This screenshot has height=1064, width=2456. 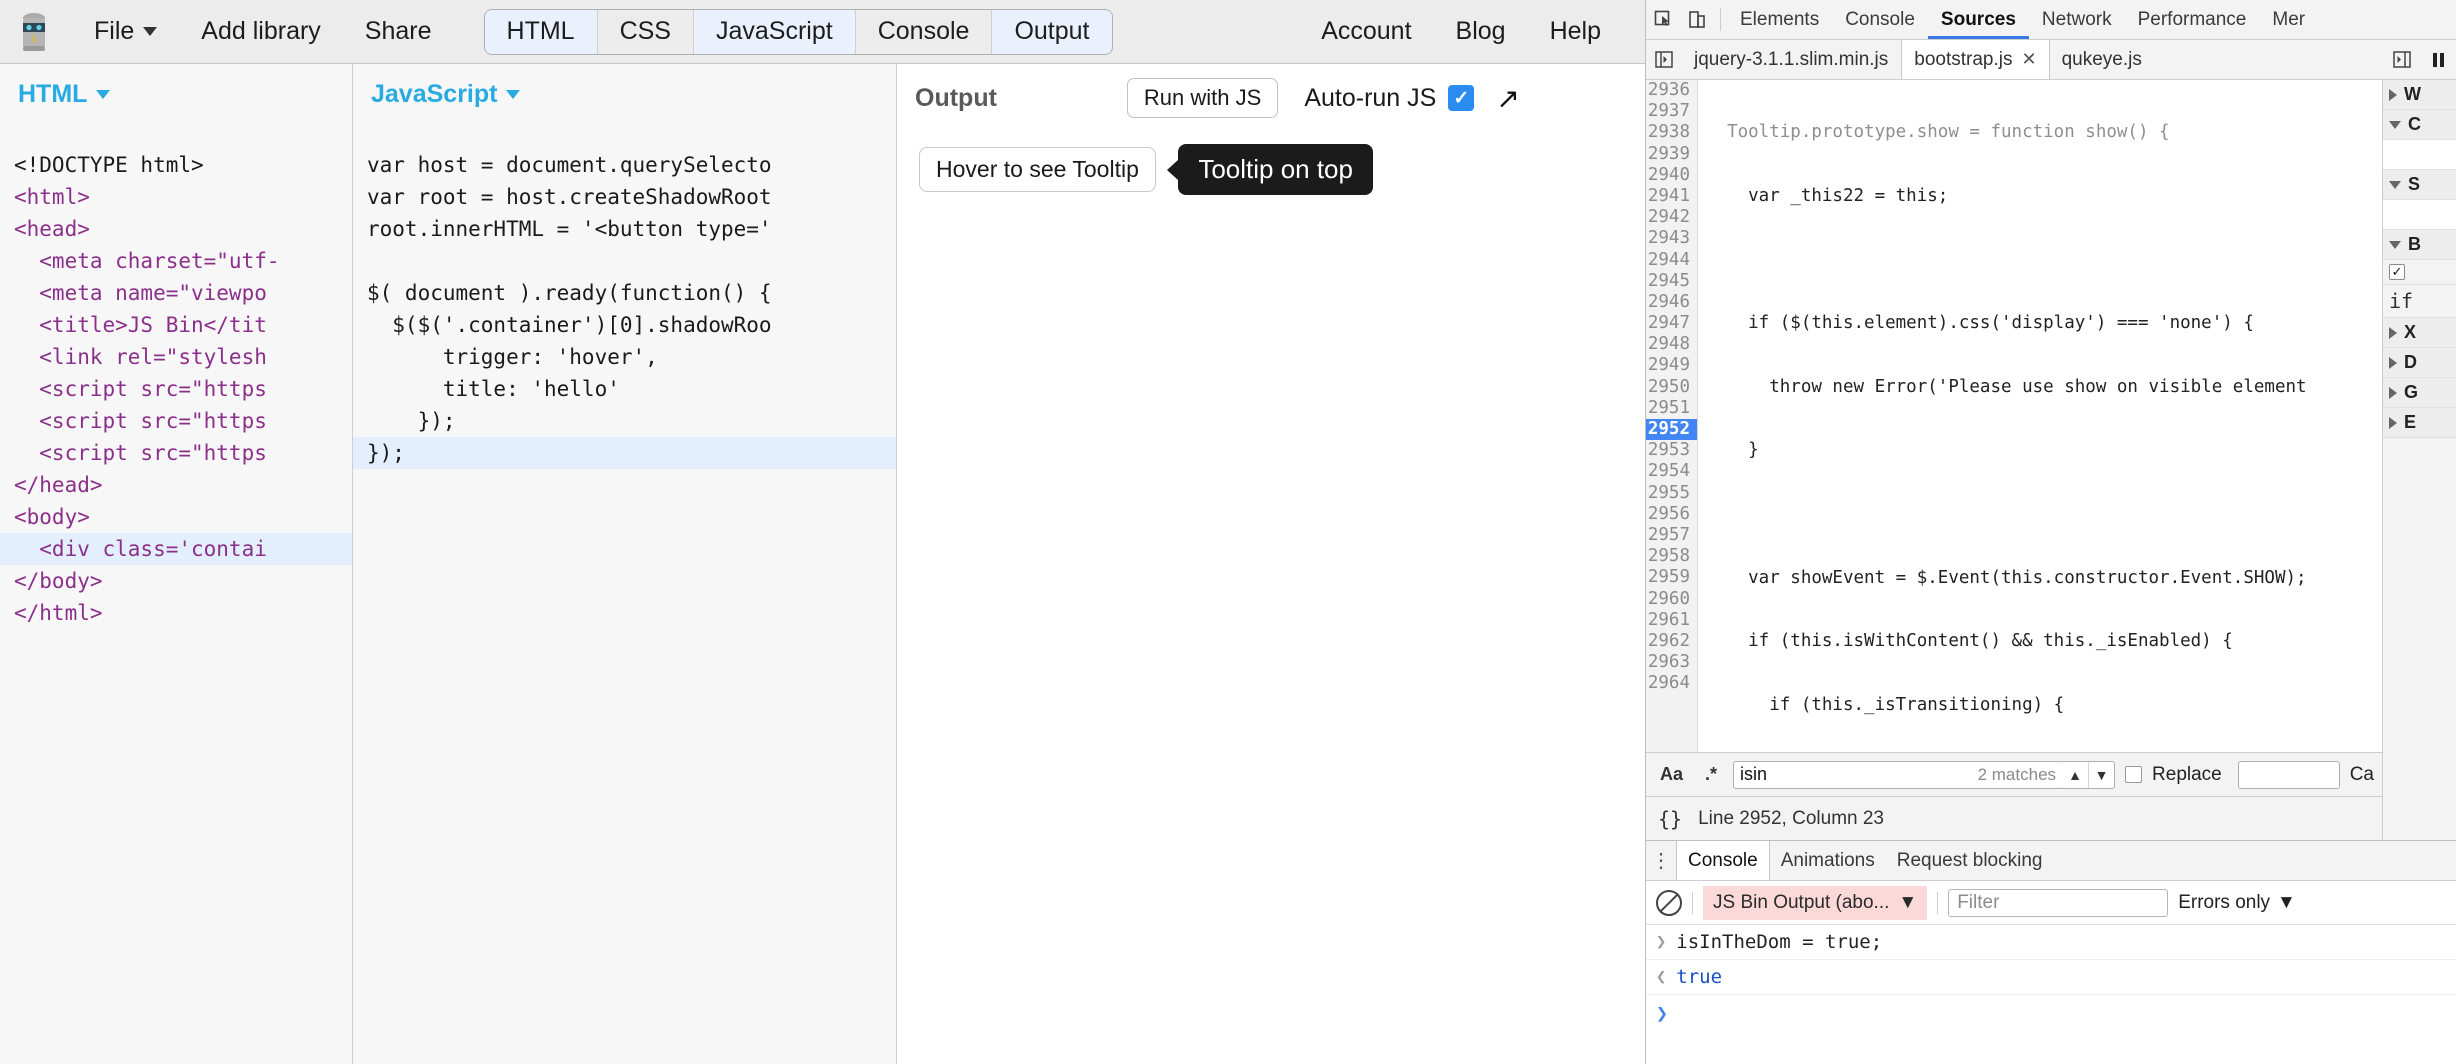 What do you see at coordinates (2419, 460) in the screenshot?
I see `debugger-sidebar: W C S B ✓ if X D G E` at bounding box center [2419, 460].